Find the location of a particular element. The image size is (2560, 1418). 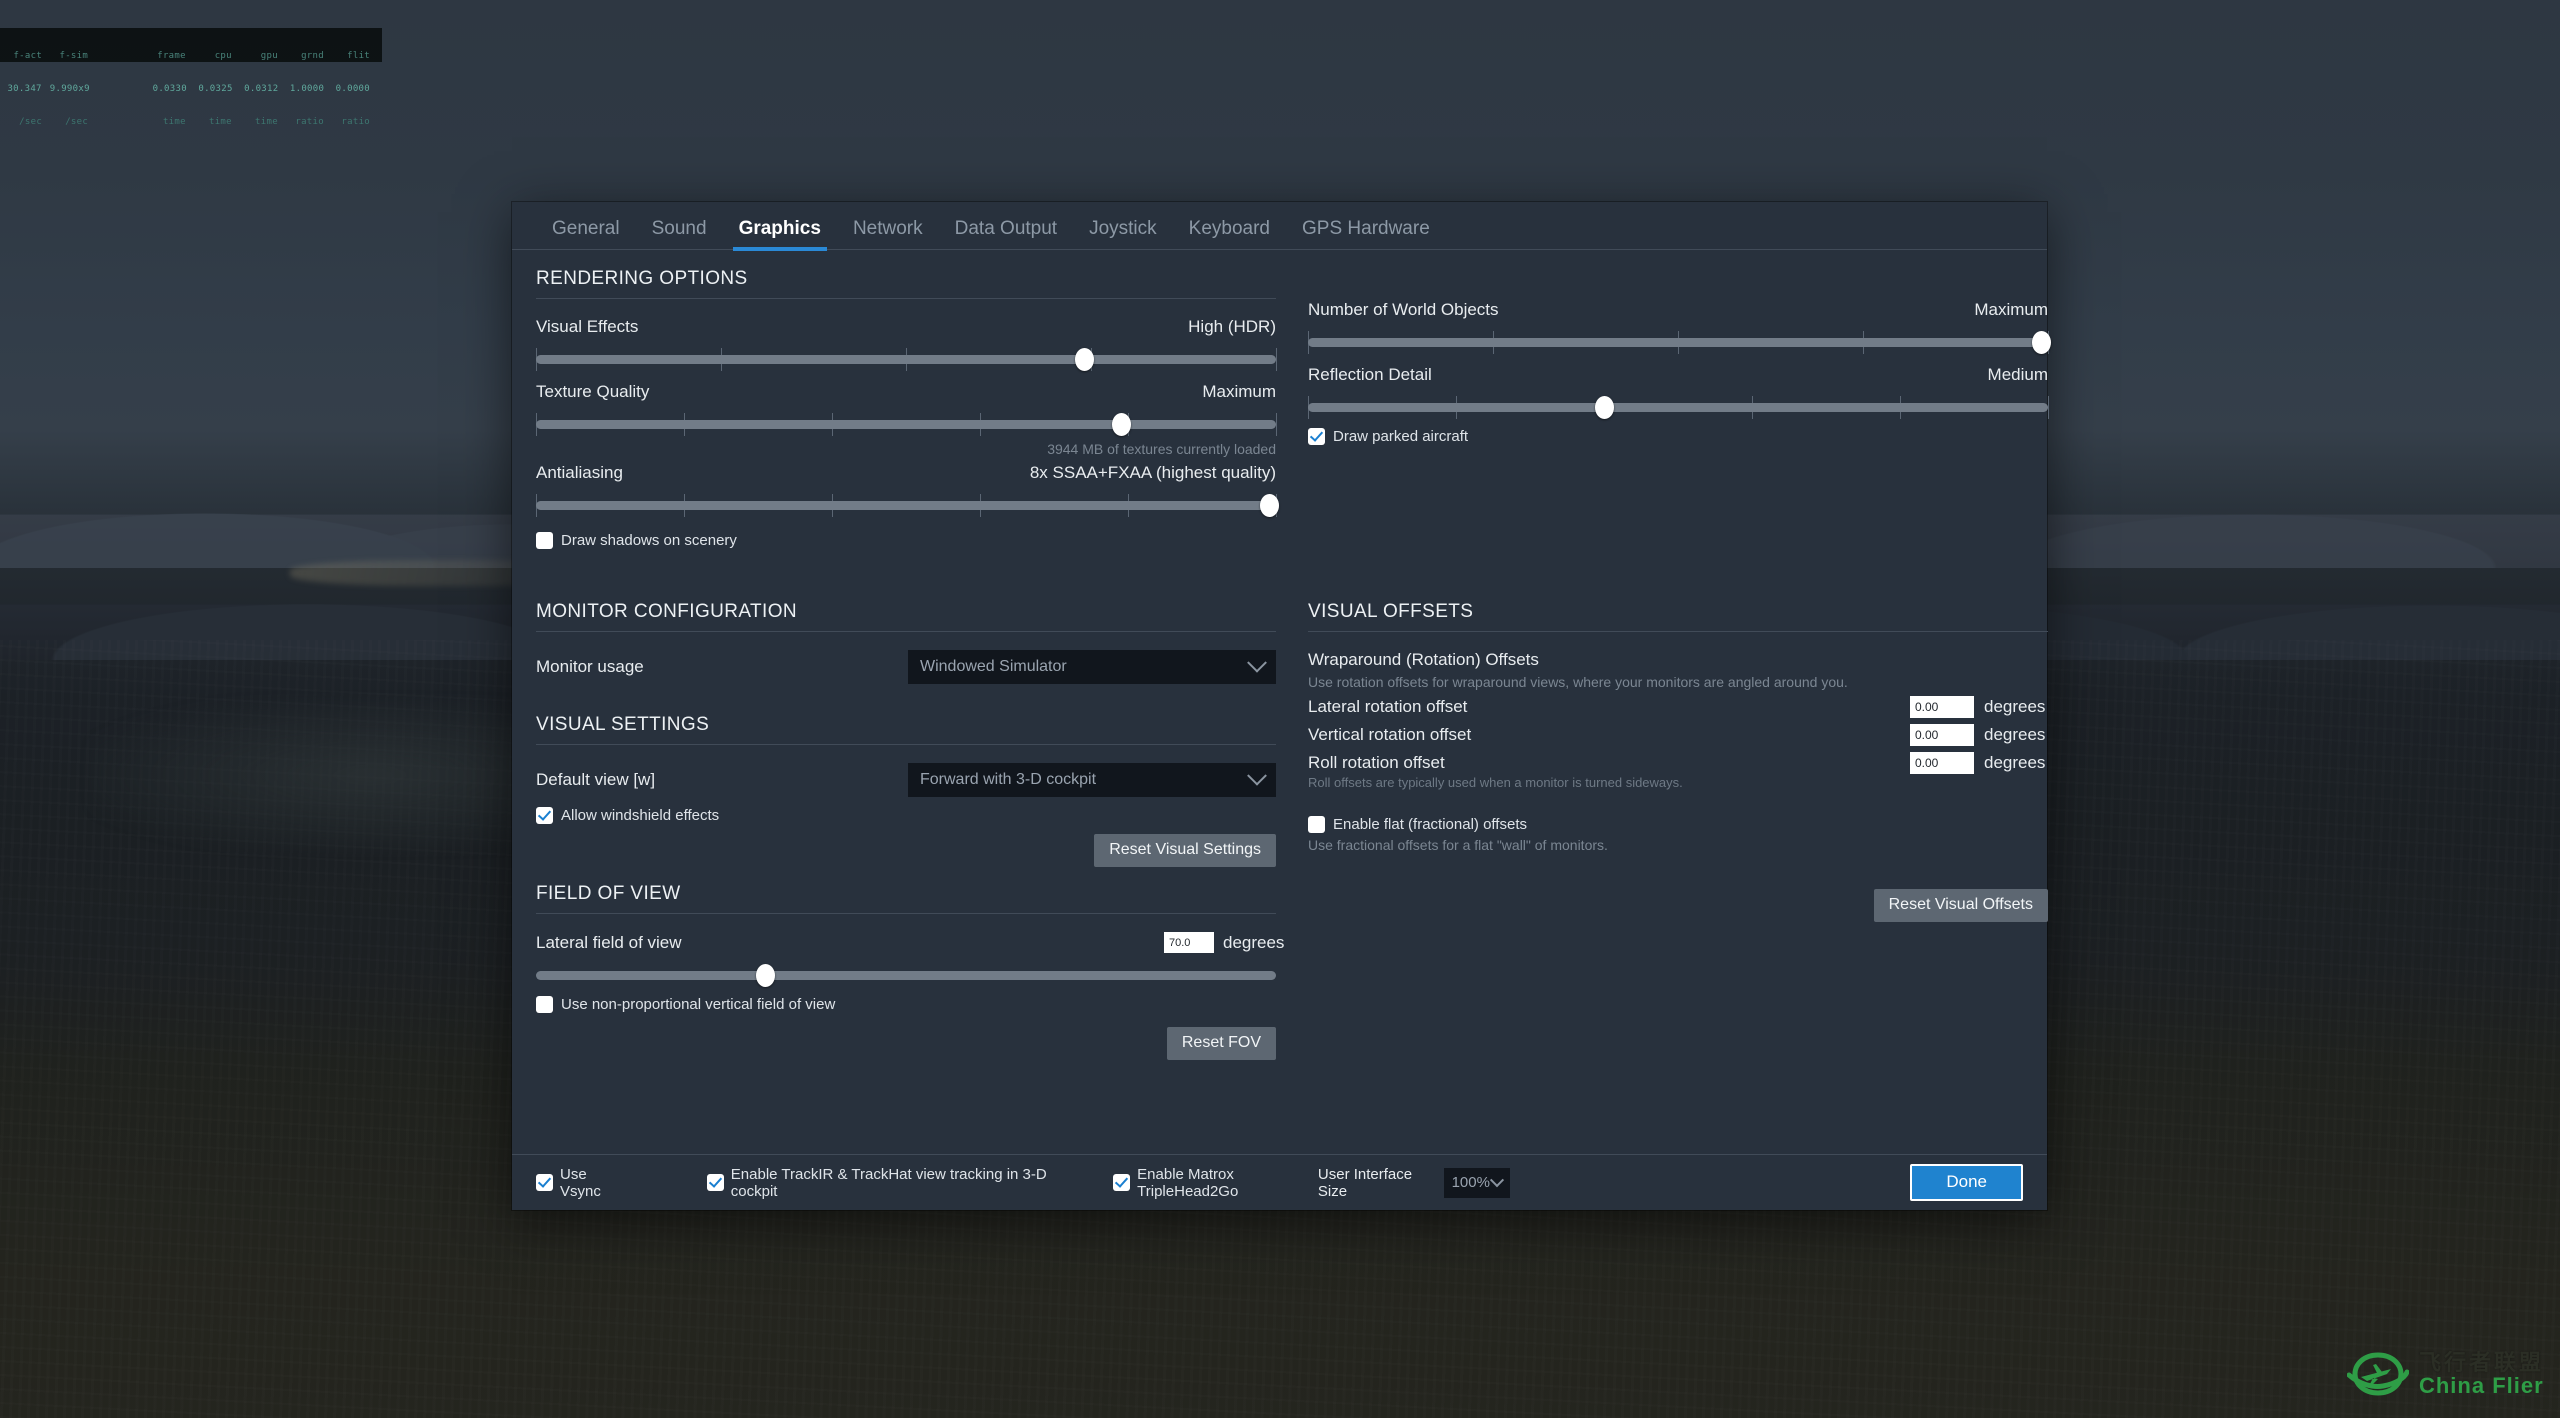

nonproportional-fov-checkbox is located at coordinates (544, 1004).